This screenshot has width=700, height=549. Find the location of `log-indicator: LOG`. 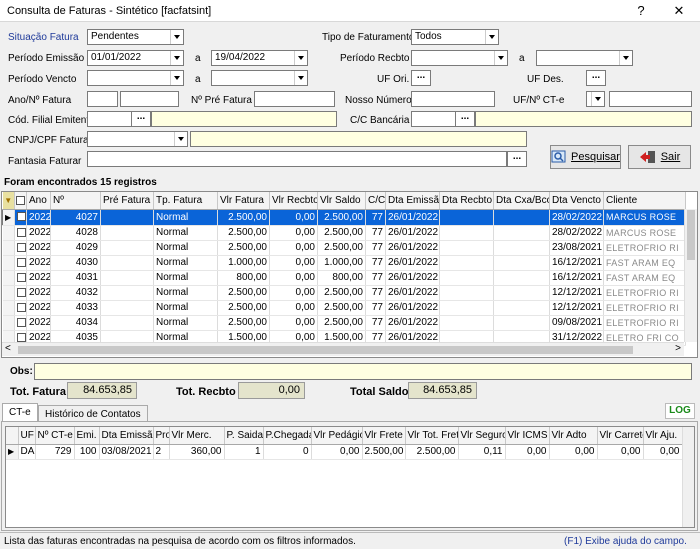

log-indicator: LOG is located at coordinates (680, 411).